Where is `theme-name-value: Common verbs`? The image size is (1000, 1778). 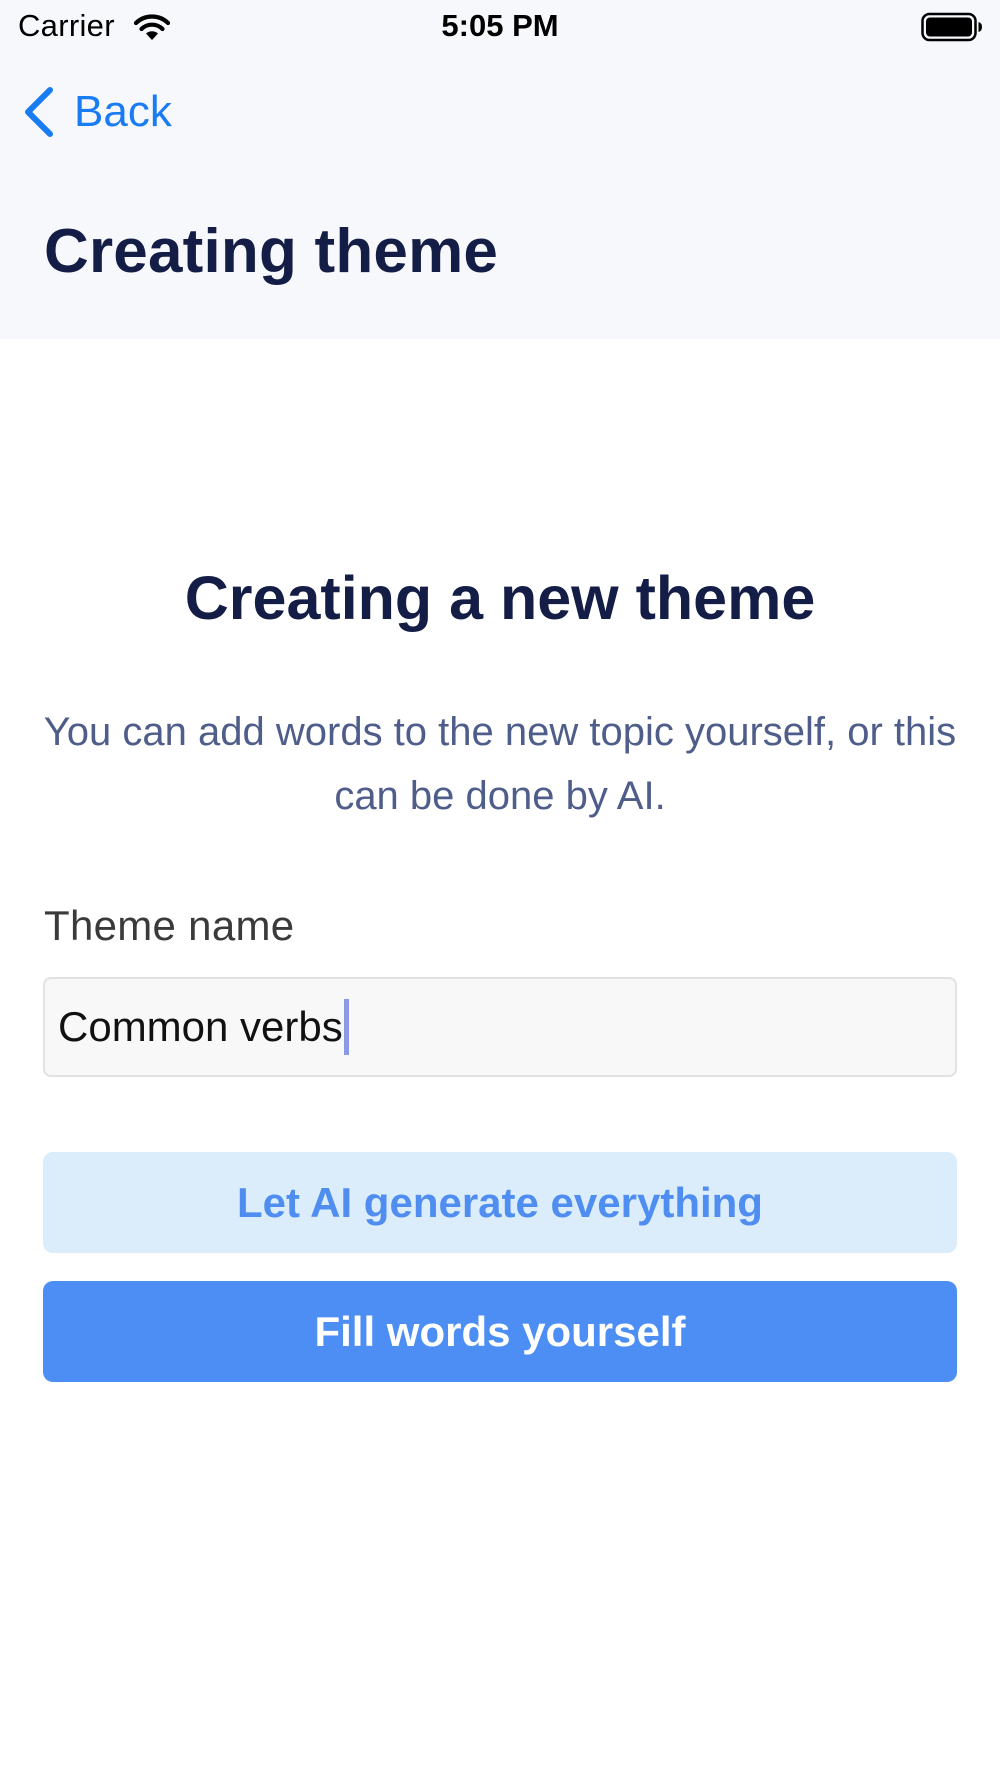
theme-name-value: Common verbs is located at coordinates (200, 1026).